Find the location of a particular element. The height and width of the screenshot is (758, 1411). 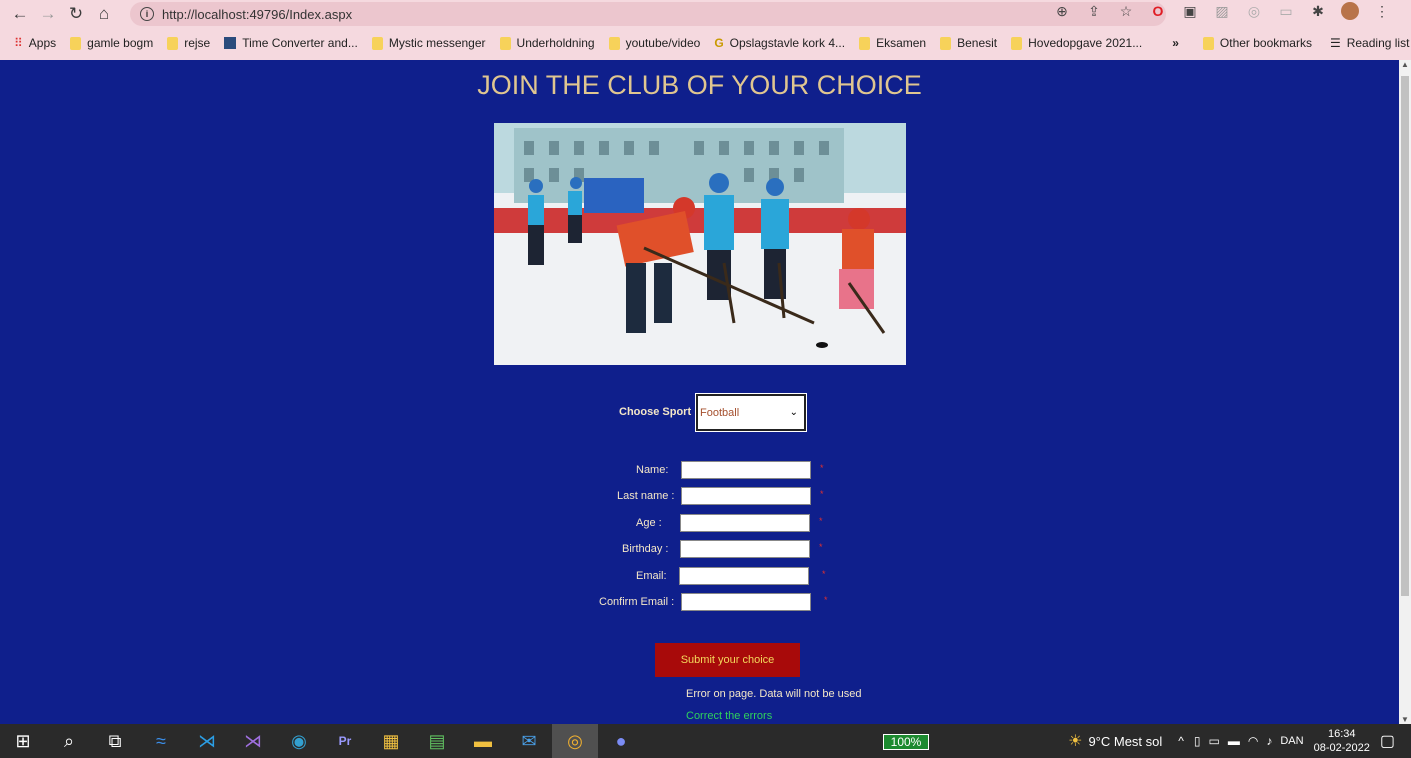

share-icon: ⇪ is located at coordinates (1094, 11).